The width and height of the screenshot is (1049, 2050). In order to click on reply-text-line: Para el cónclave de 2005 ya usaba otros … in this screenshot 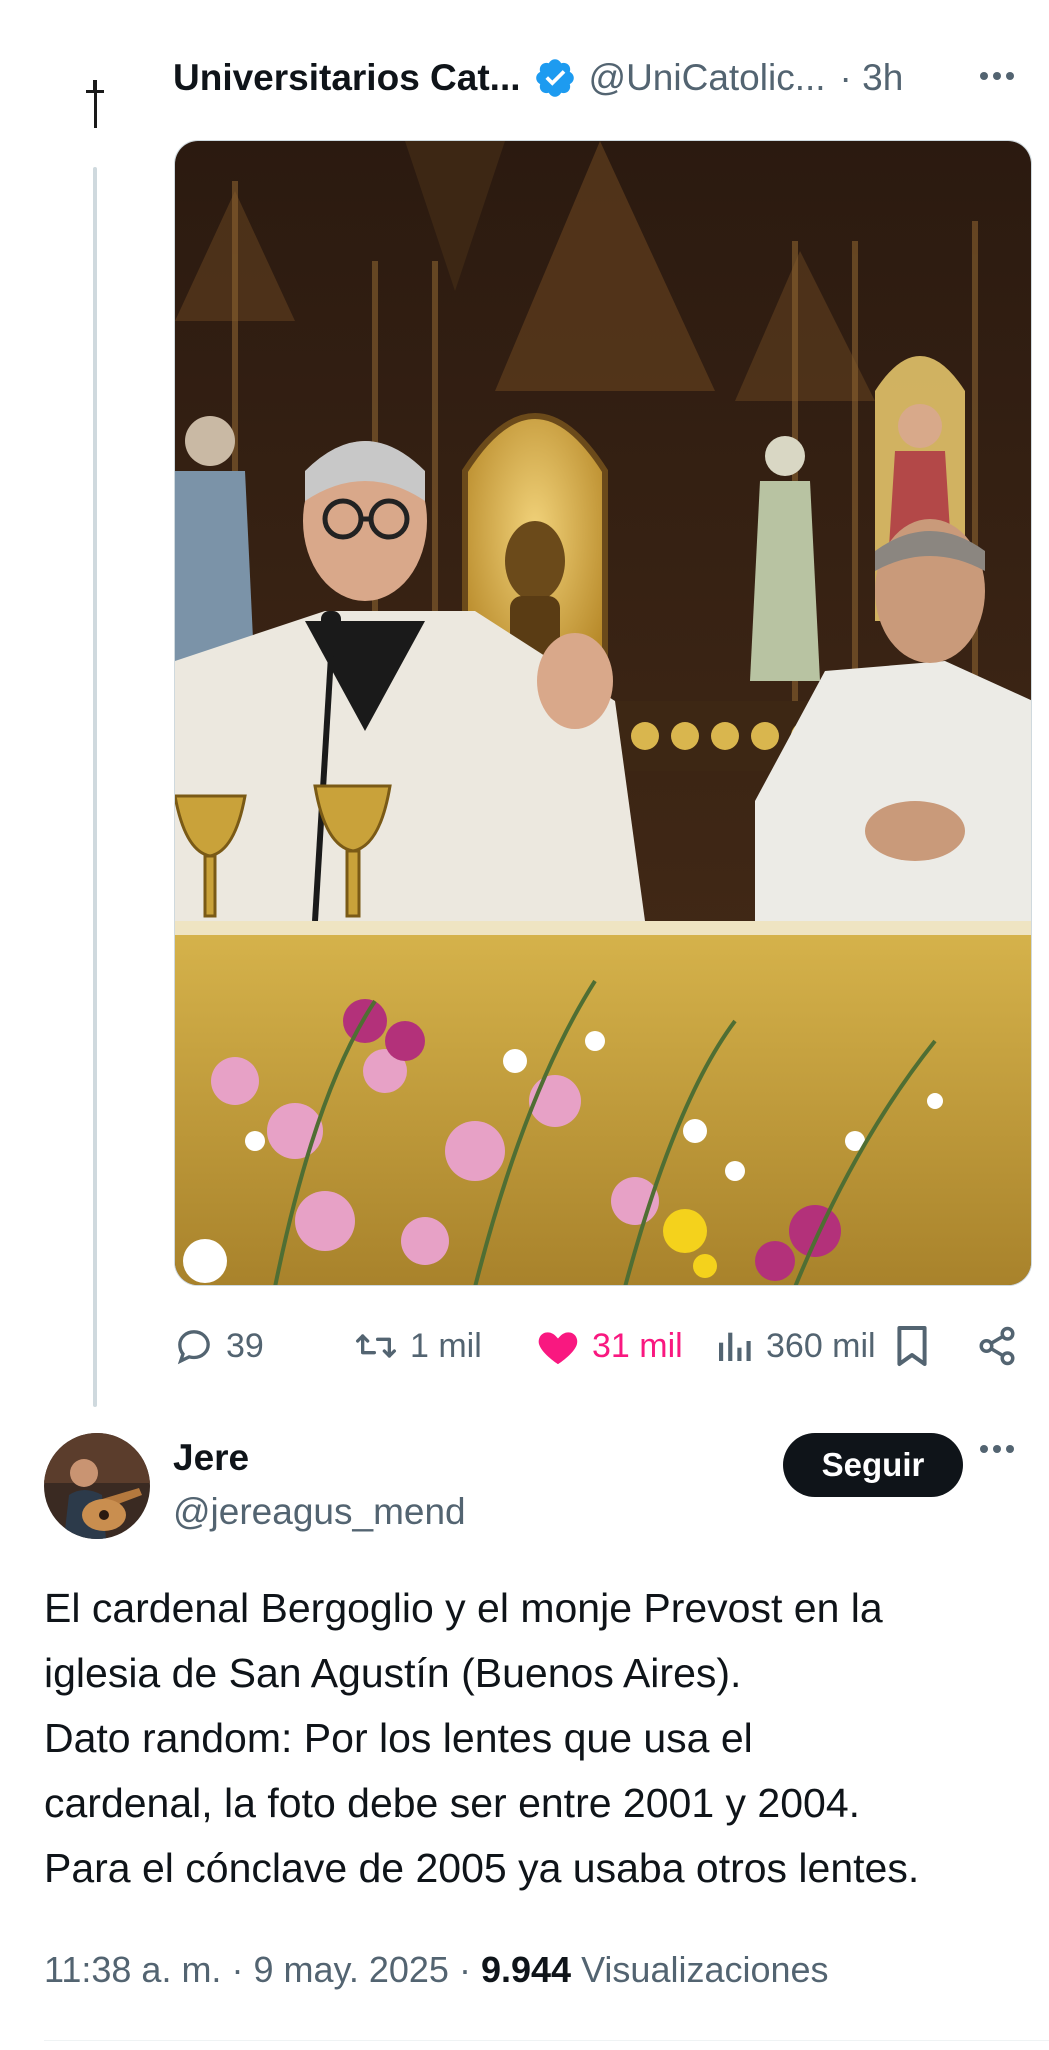, I will do `click(482, 1868)`.